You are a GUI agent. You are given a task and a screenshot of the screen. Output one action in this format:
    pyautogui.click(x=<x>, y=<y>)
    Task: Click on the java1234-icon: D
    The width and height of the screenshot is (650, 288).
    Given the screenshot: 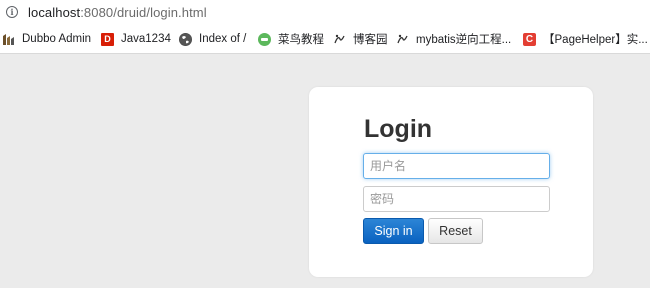 What is the action you would take?
    pyautogui.click(x=107, y=39)
    